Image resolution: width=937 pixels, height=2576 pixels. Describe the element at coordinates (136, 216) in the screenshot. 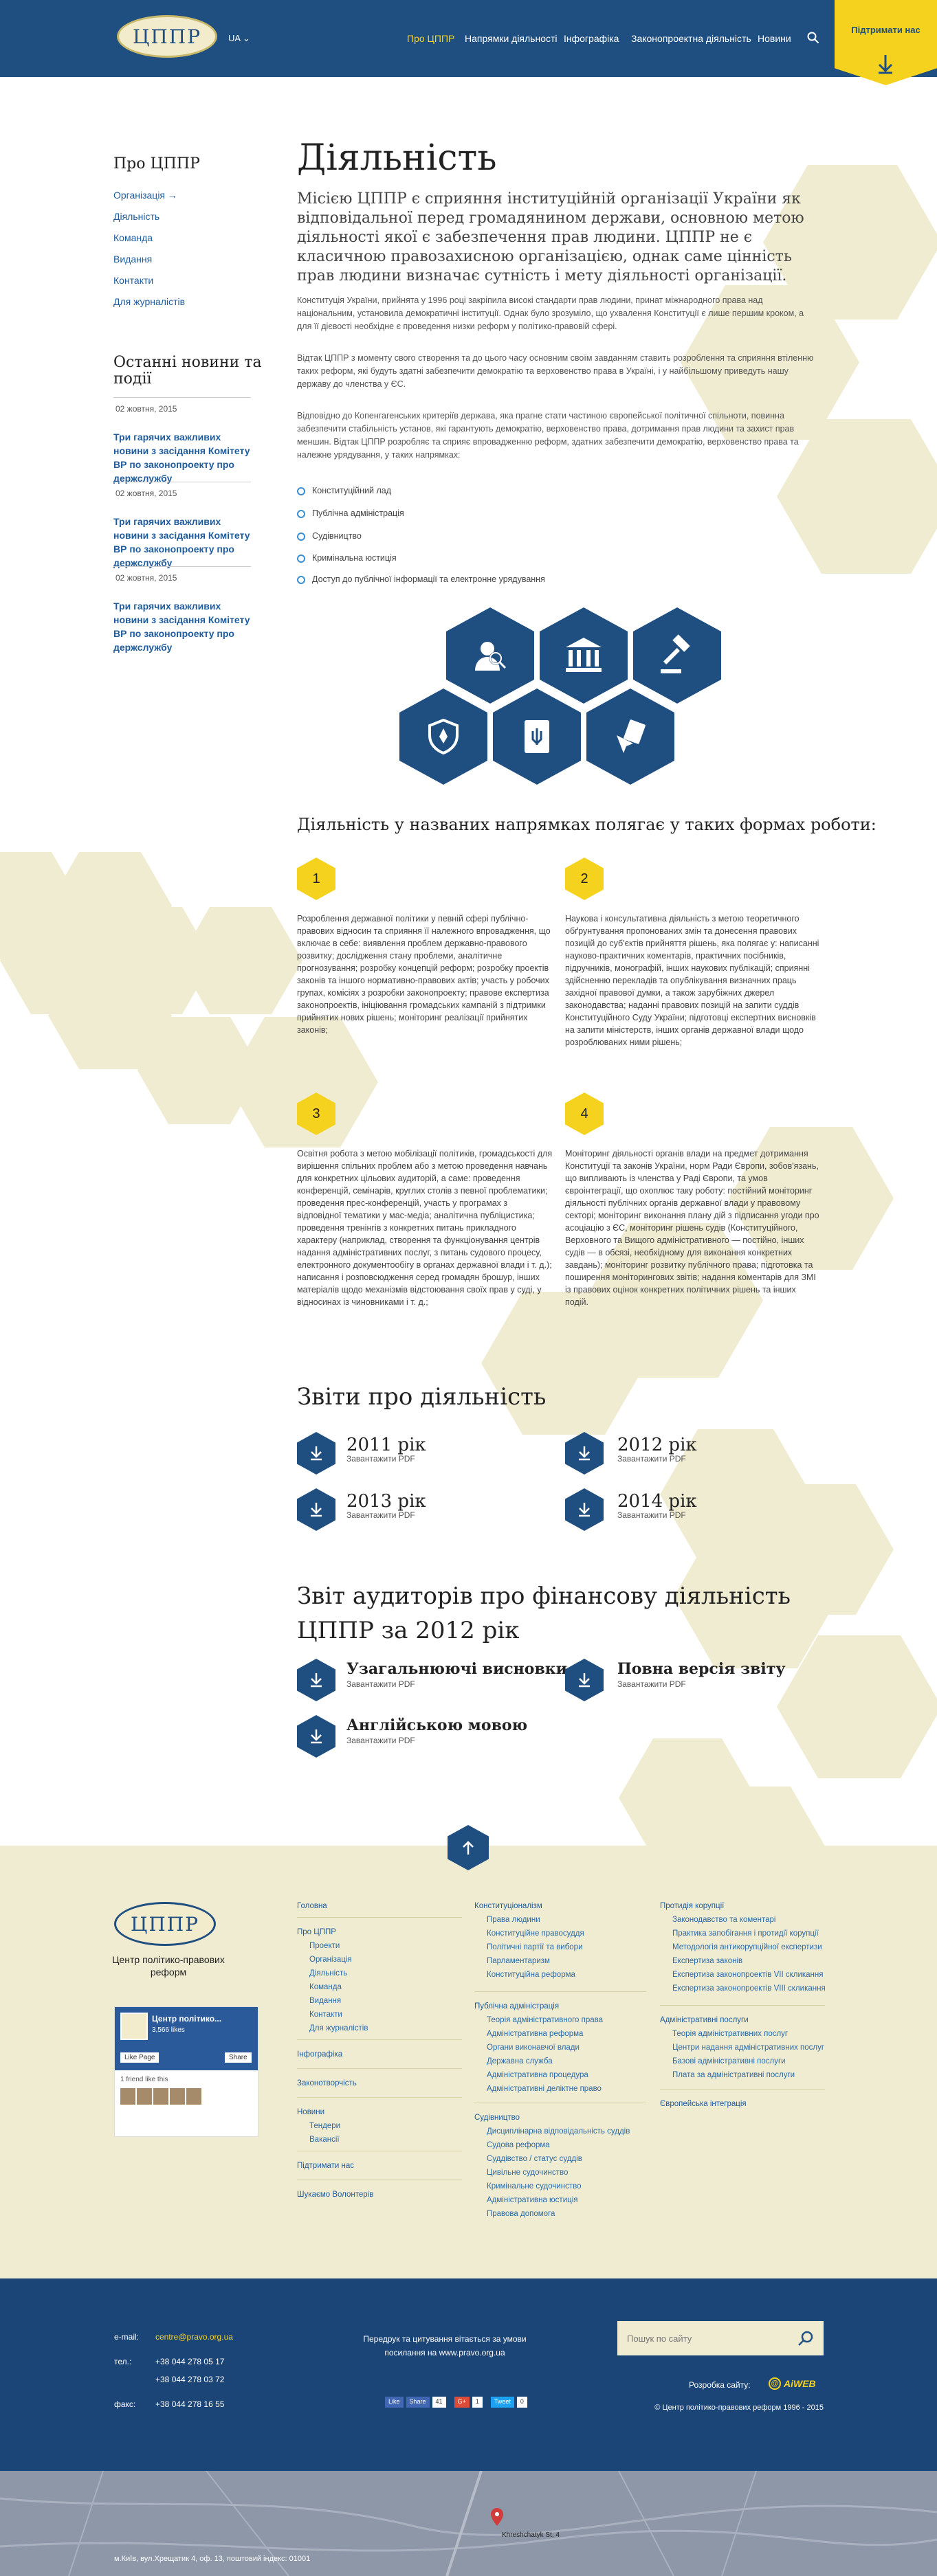

I see `sidebar-item-activity: Діяльність` at that location.